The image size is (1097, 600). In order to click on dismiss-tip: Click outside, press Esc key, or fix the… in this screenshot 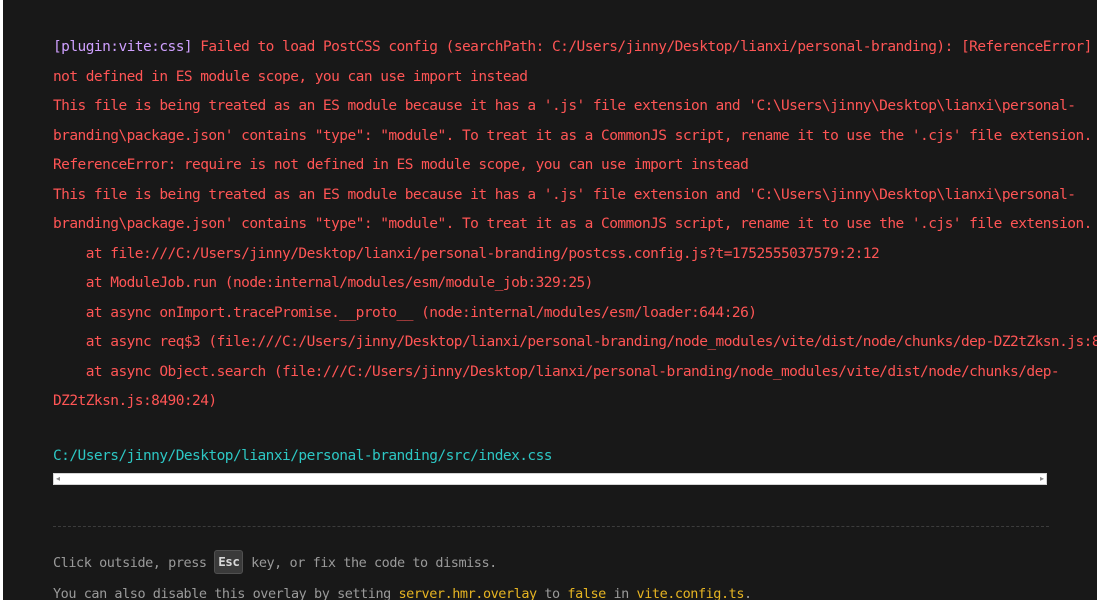, I will do `click(275, 564)`.